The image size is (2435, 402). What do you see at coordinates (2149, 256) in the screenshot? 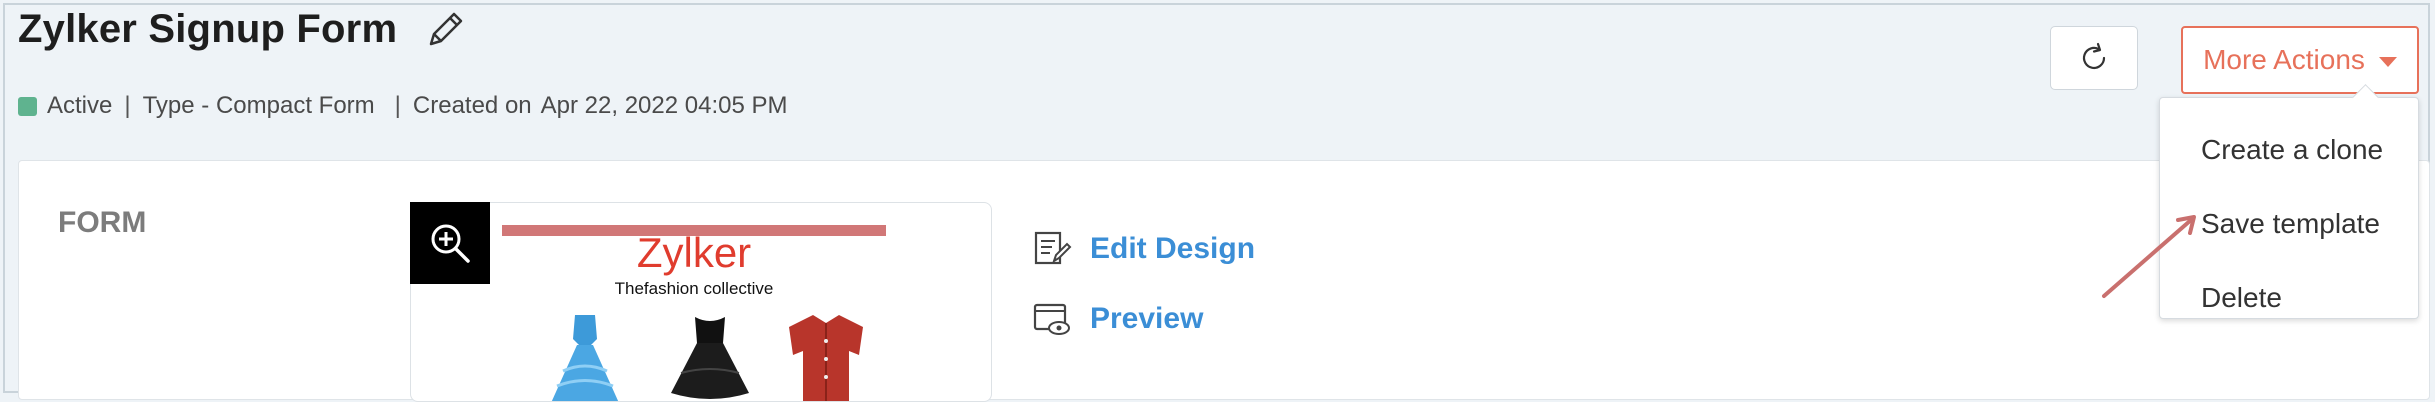
I see `annotation-arrow` at bounding box center [2149, 256].